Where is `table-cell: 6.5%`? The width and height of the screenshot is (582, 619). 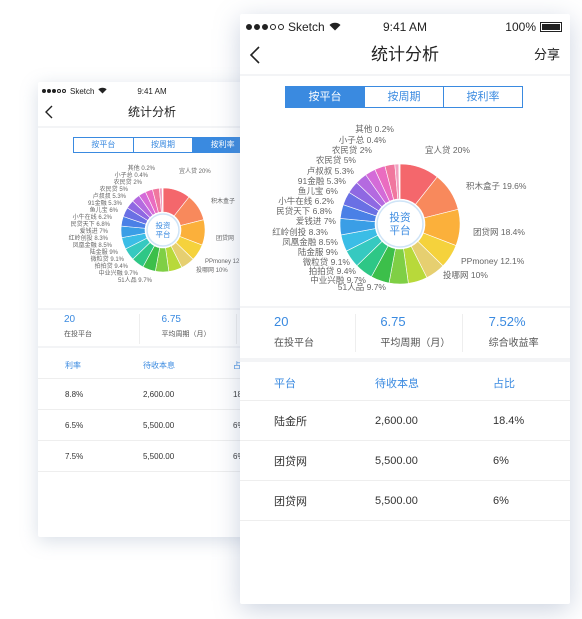 table-cell: 6.5% is located at coordinates (74, 425).